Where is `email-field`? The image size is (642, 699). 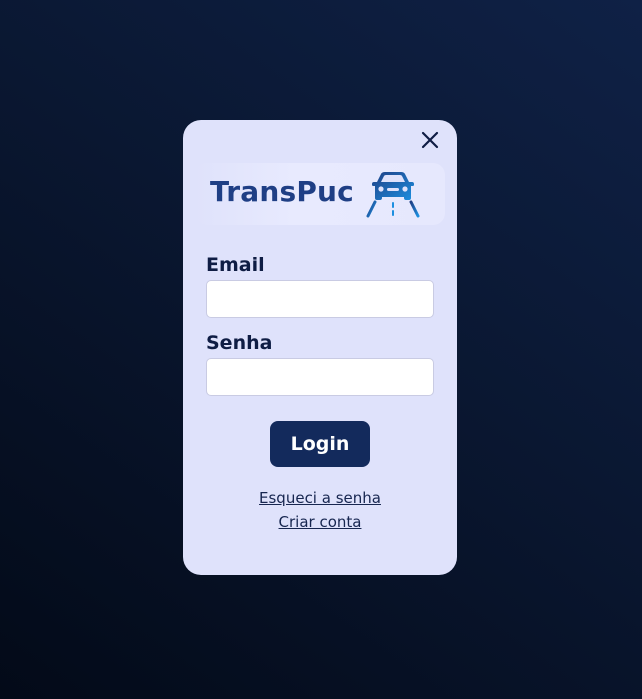
email-field is located at coordinates (320, 299).